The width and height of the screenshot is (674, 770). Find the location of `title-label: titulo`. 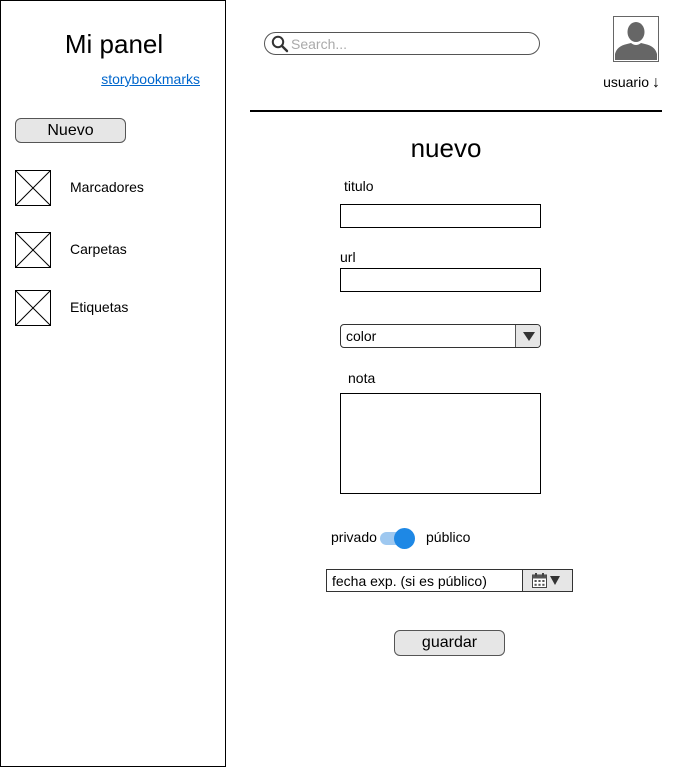

title-label: titulo is located at coordinates (359, 186).